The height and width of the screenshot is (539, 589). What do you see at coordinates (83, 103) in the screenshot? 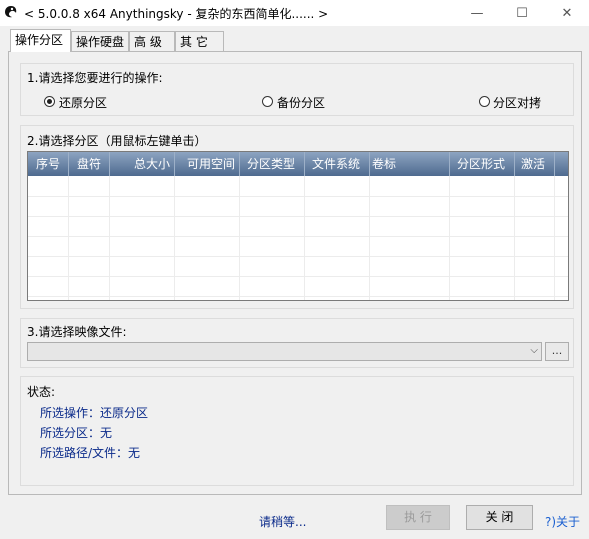
I see `radio-restore-label: 还原分区` at bounding box center [83, 103].